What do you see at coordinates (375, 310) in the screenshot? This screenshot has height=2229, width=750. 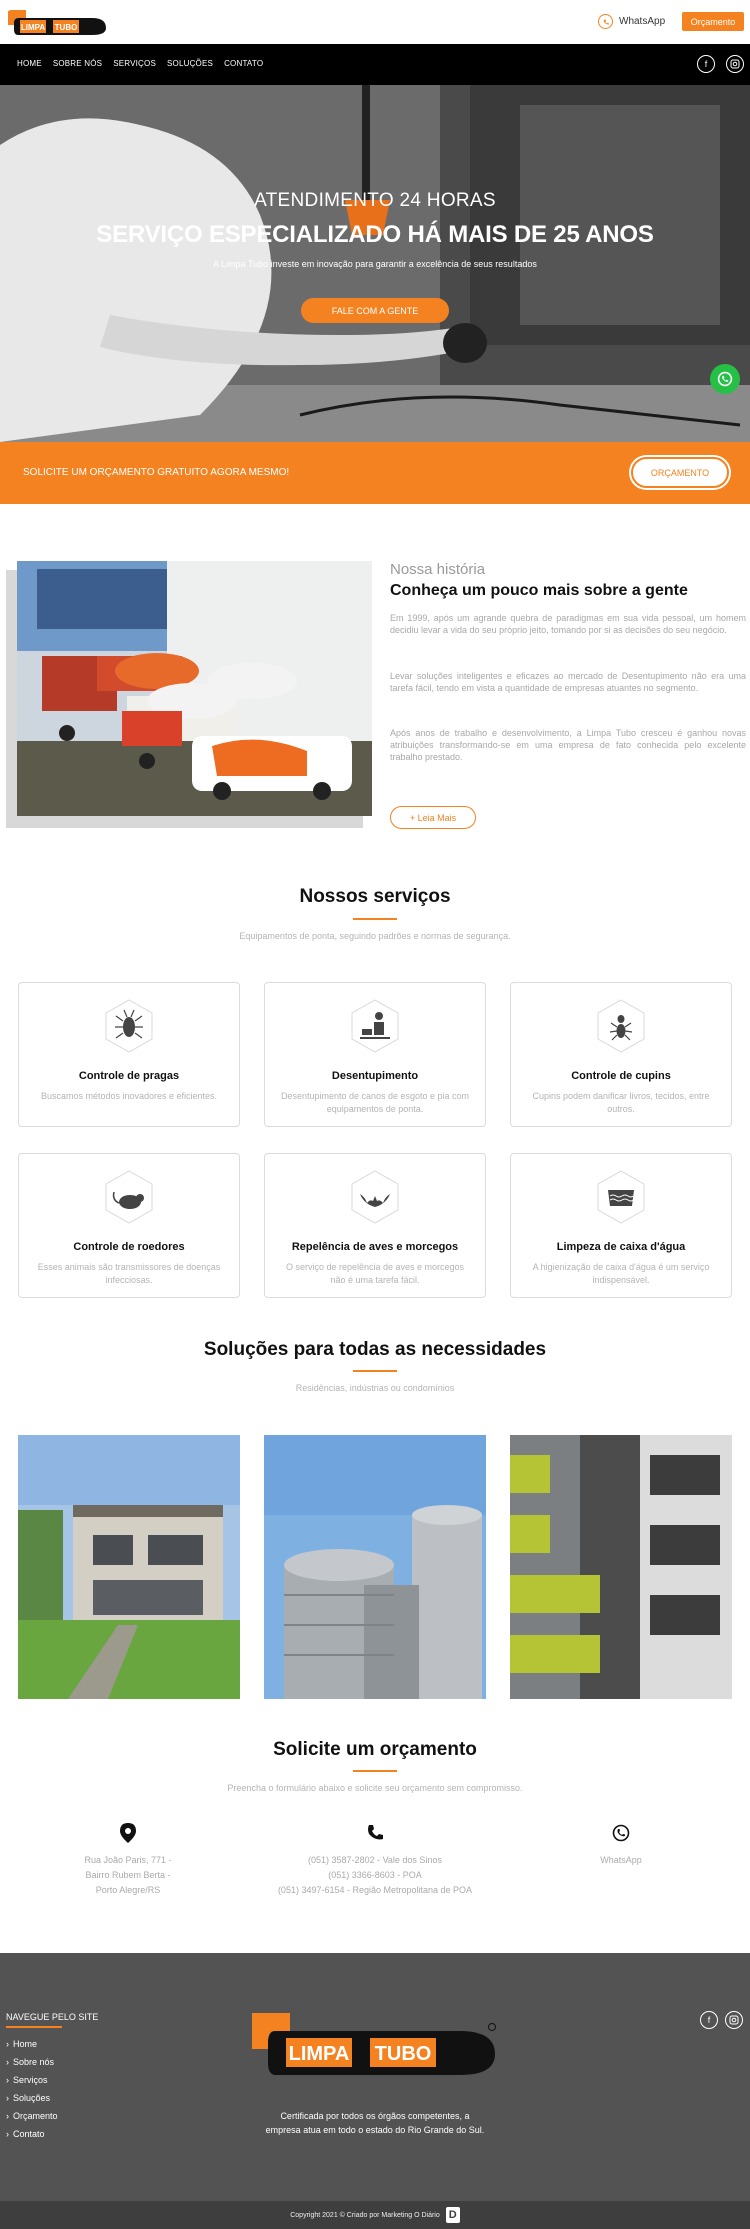 I see `hero-cta-button: FALE COM A GENTE` at bounding box center [375, 310].